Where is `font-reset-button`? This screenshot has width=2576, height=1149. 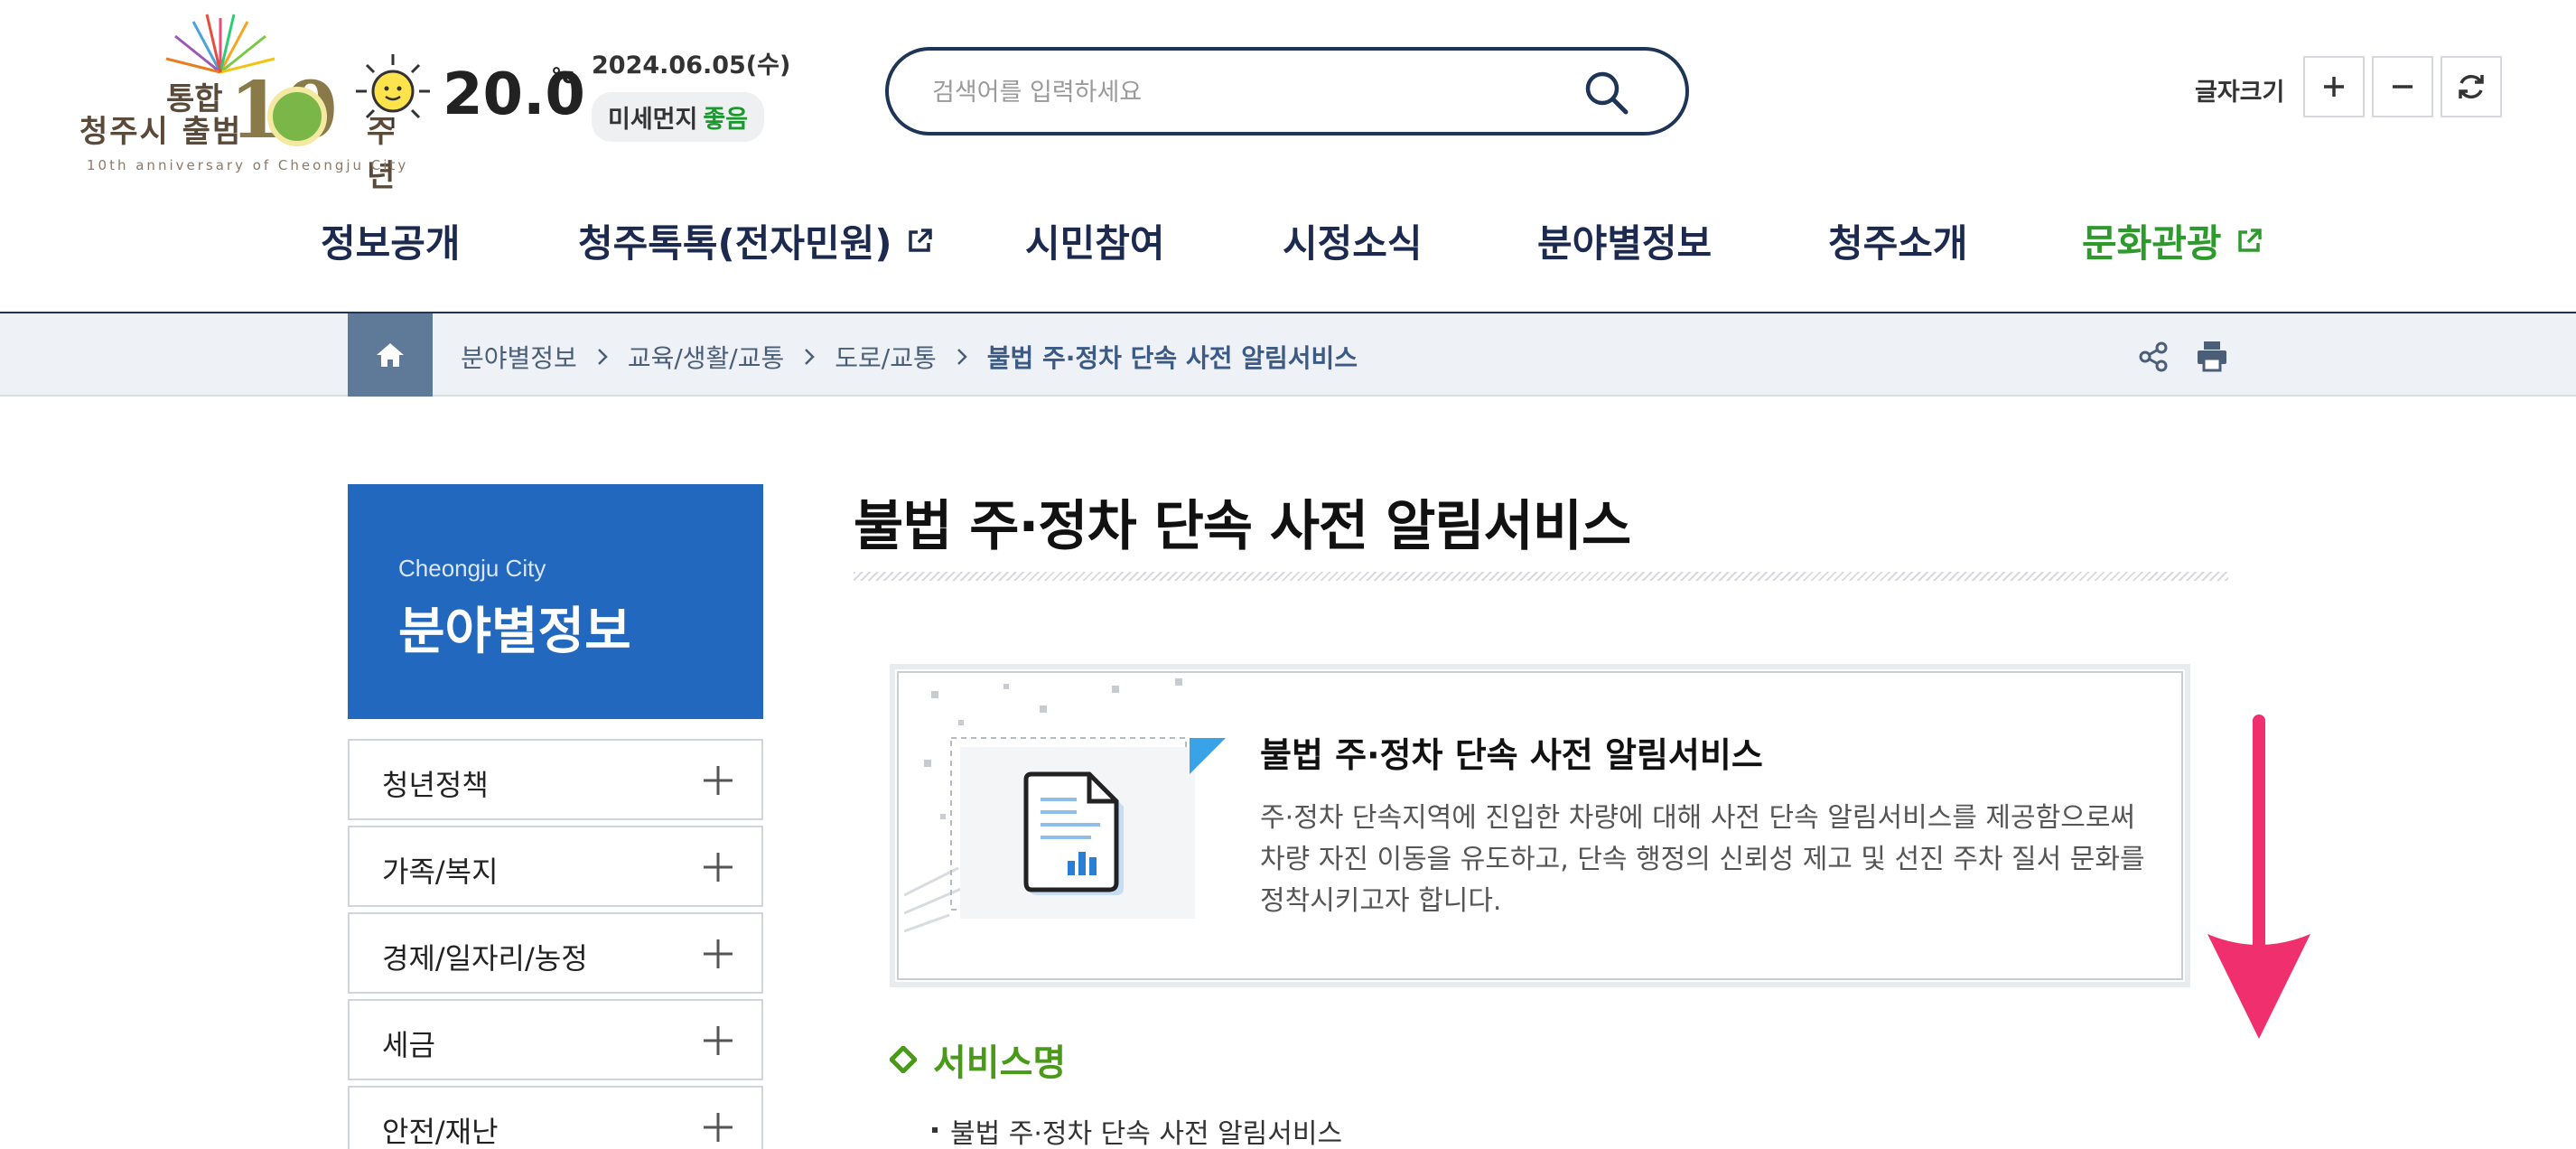 font-reset-button is located at coordinates (2471, 86).